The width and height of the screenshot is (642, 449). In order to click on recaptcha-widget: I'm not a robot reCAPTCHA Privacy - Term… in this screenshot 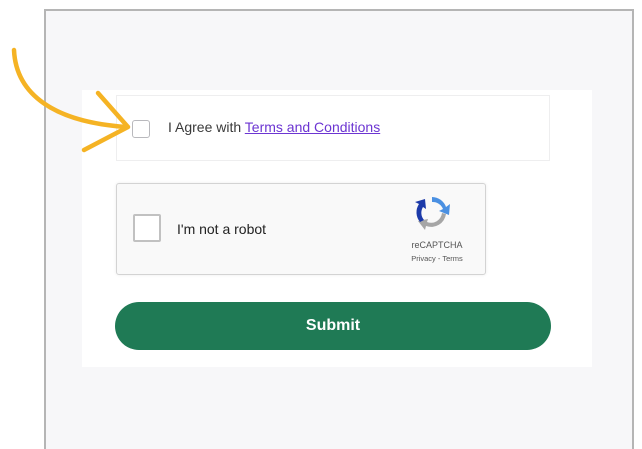, I will do `click(301, 229)`.